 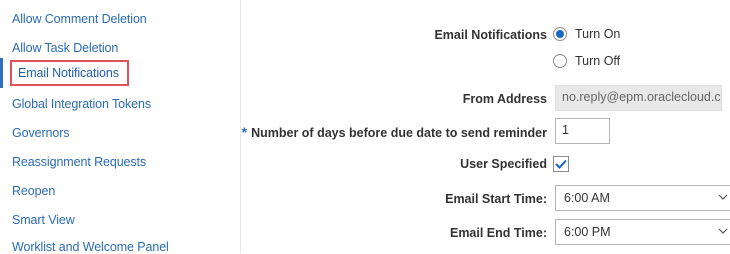 I want to click on days-before-due-input: 1, so click(x=582, y=131).